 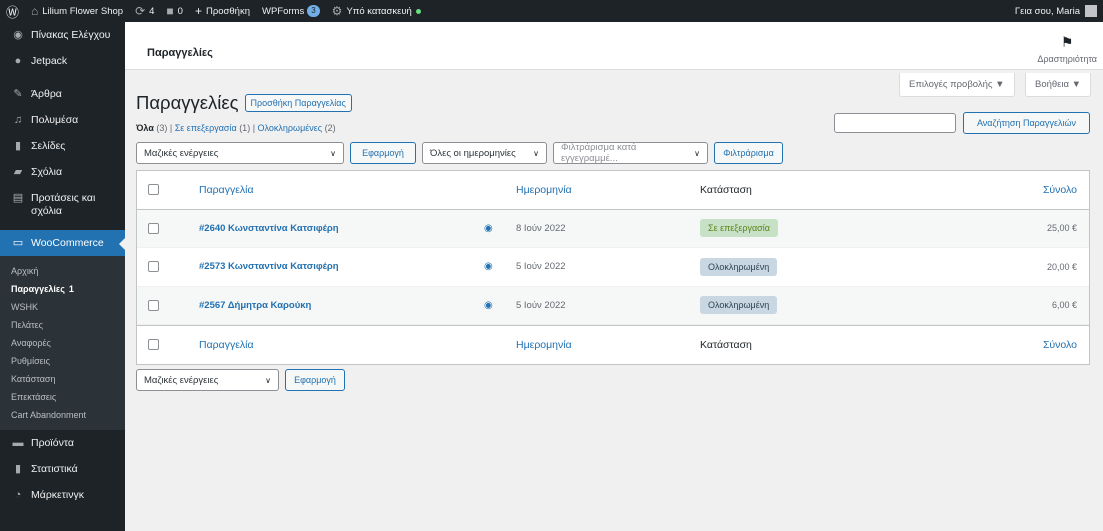 I want to click on submenu-orders: Παραγγελίες 1, so click(x=62, y=289).